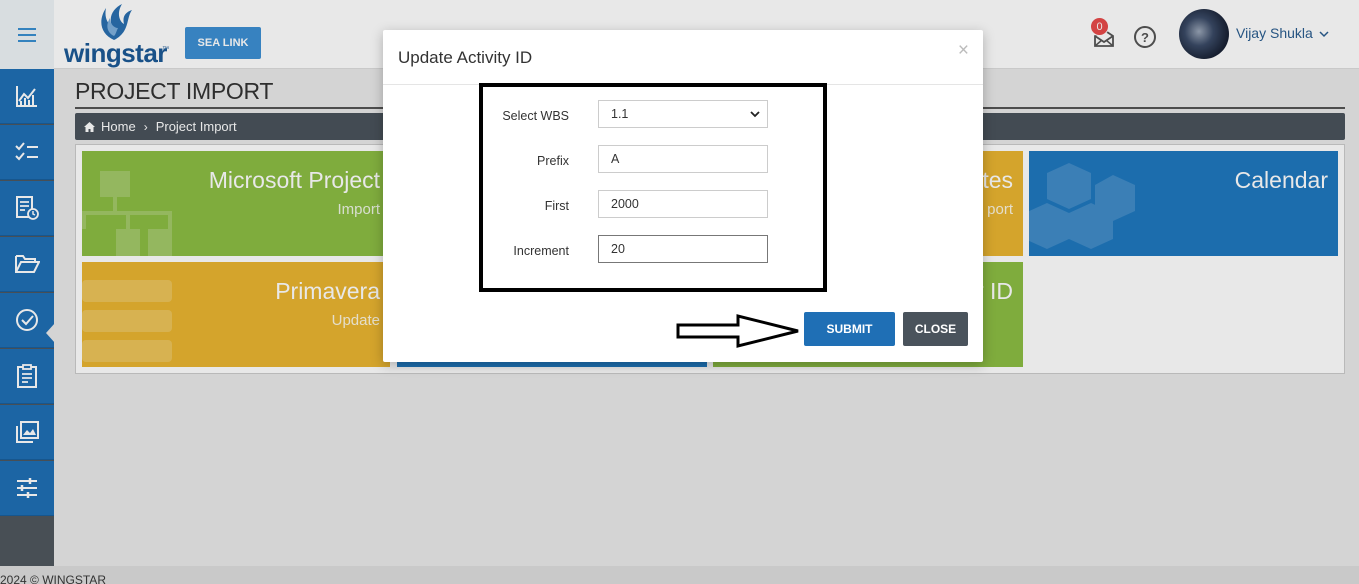  What do you see at coordinates (683, 114) in the screenshot?
I see `wbs-select: 1.1` at bounding box center [683, 114].